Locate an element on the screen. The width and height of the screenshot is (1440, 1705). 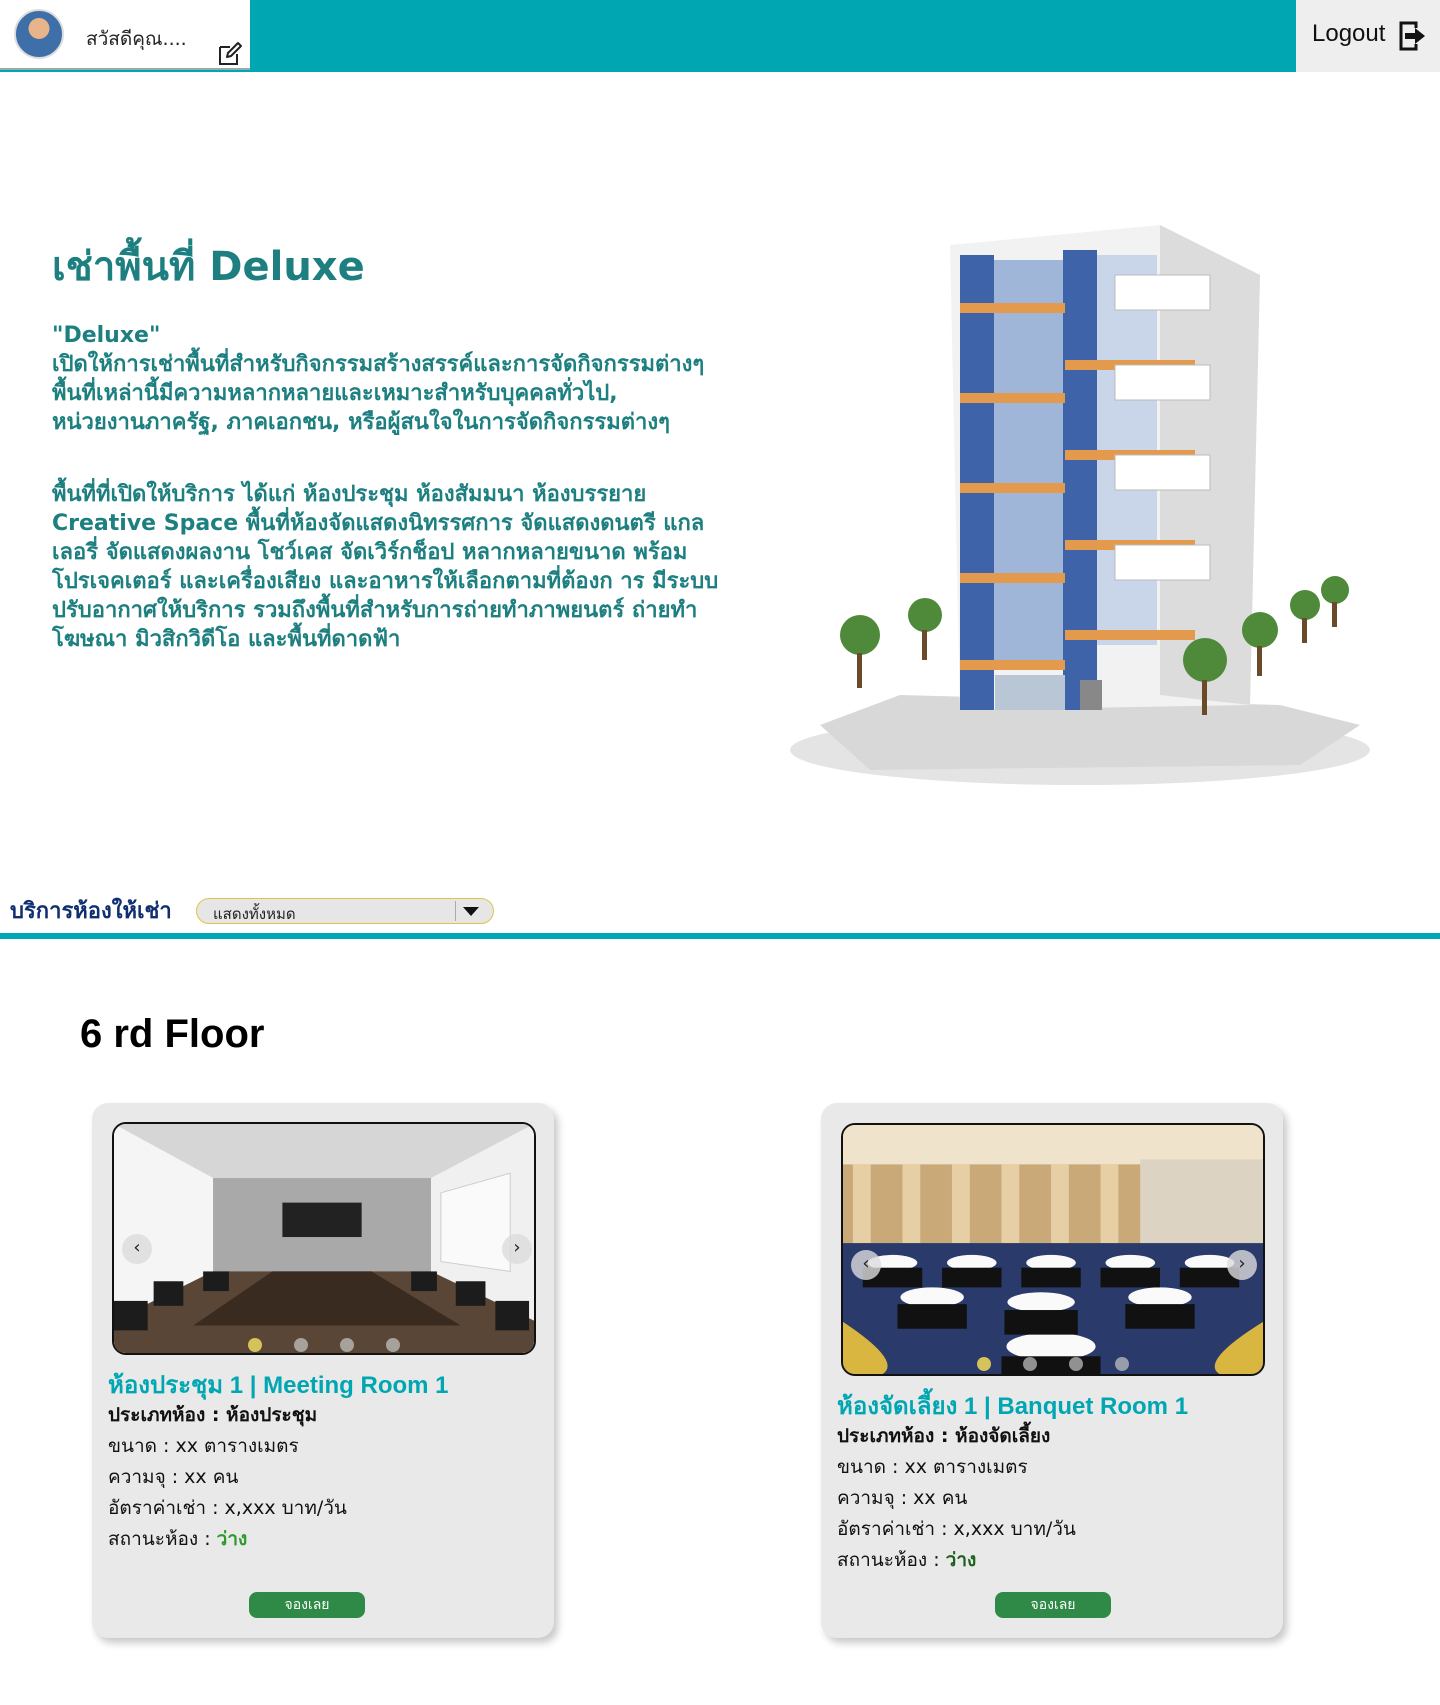
banquet-room-photo is located at coordinates (1053, 1249).